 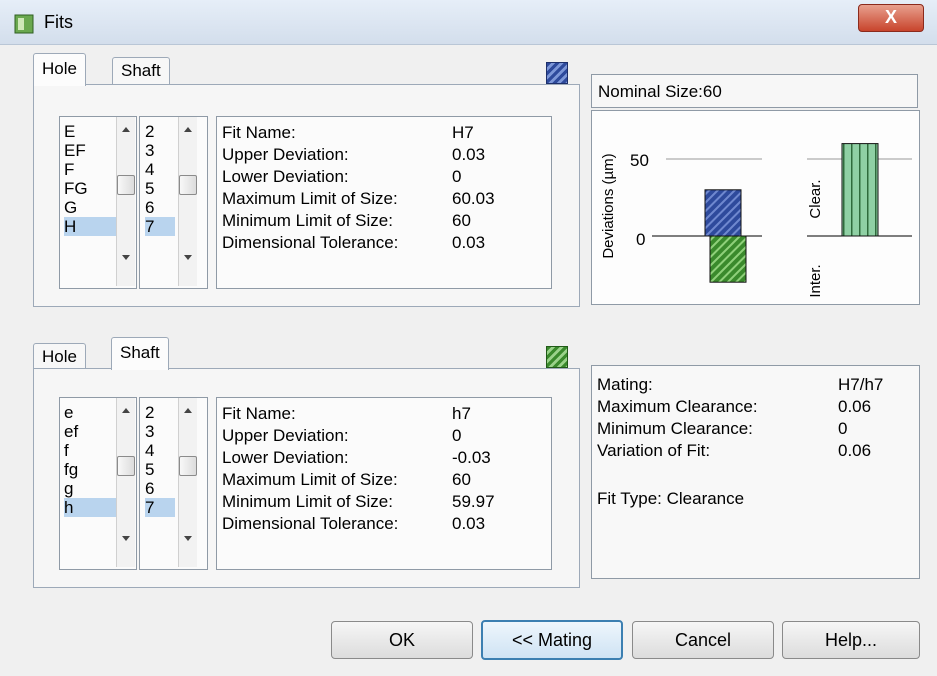 What do you see at coordinates (89, 469) in the screenshot?
I see `list-item: fg` at bounding box center [89, 469].